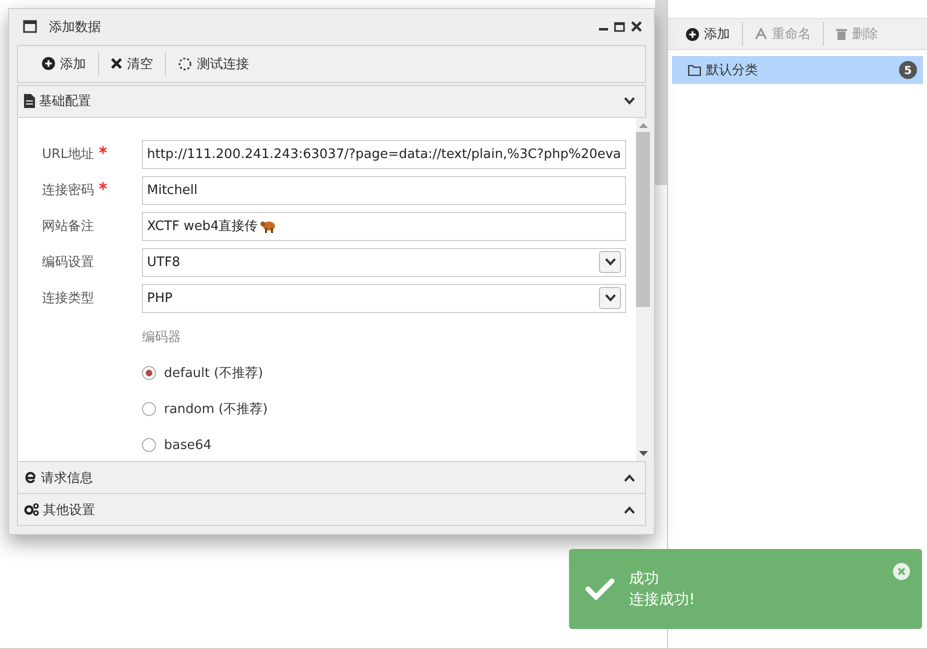 The width and height of the screenshot is (927, 649). Describe the element at coordinates (732, 70) in the screenshot. I see `category-label: 默认分类` at that location.